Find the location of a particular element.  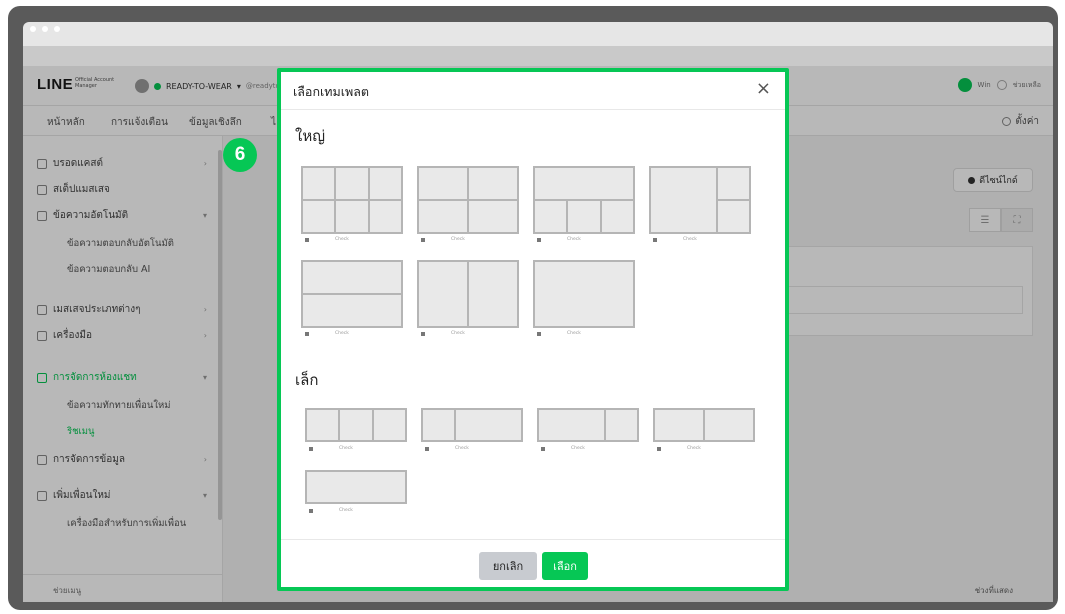

template-large-4: Check is located at coordinates (469, 208).